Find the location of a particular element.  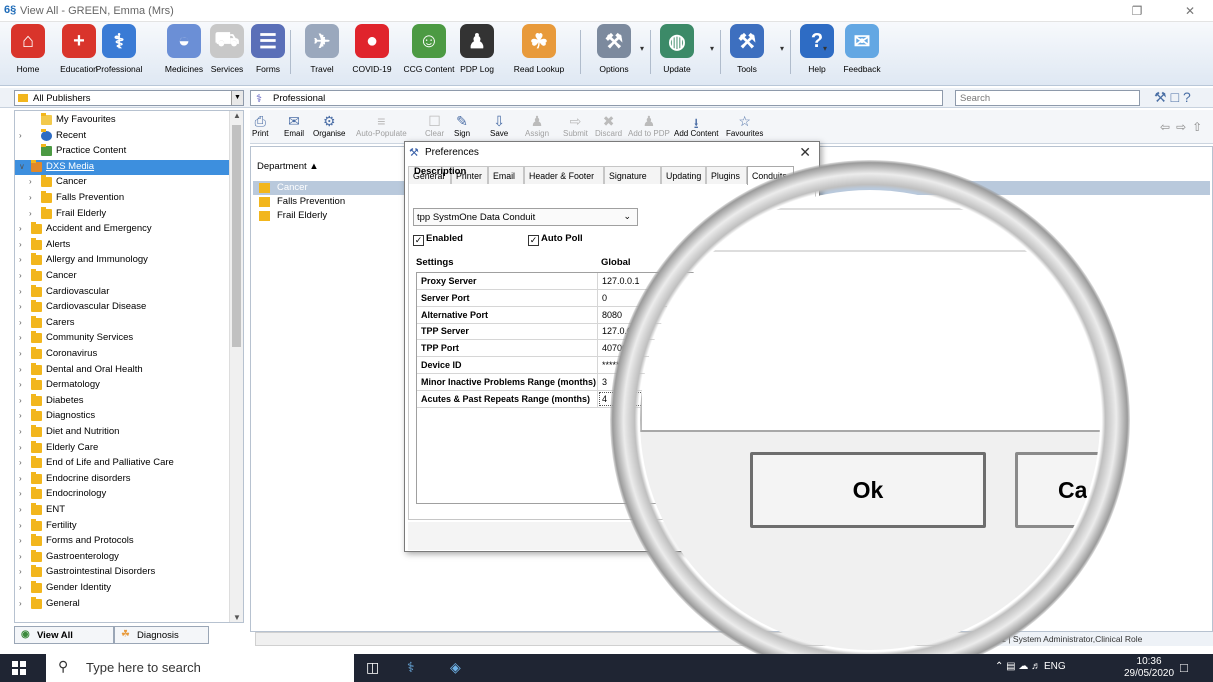

network-icon: ▤ is located at coordinates (1010, 666).